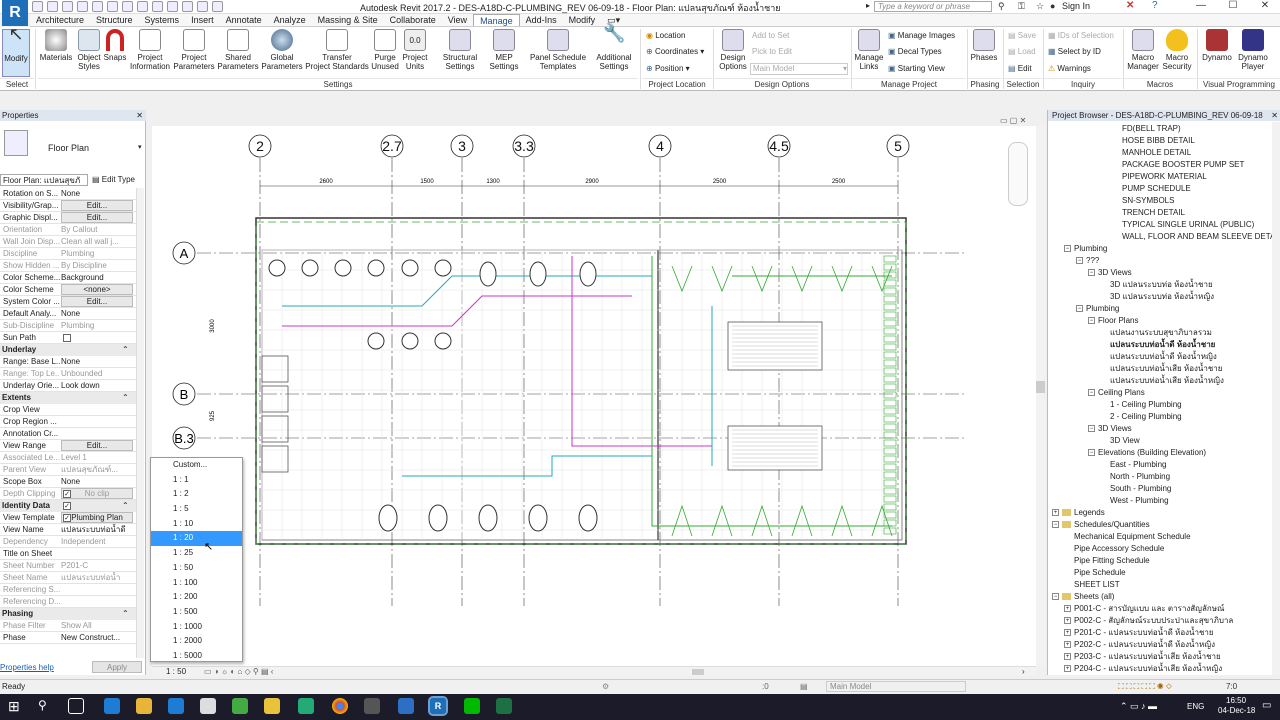  What do you see at coordinates (1069, 69) in the screenshot?
I see `warnings-button: ⚠ Warnings` at bounding box center [1069, 69].